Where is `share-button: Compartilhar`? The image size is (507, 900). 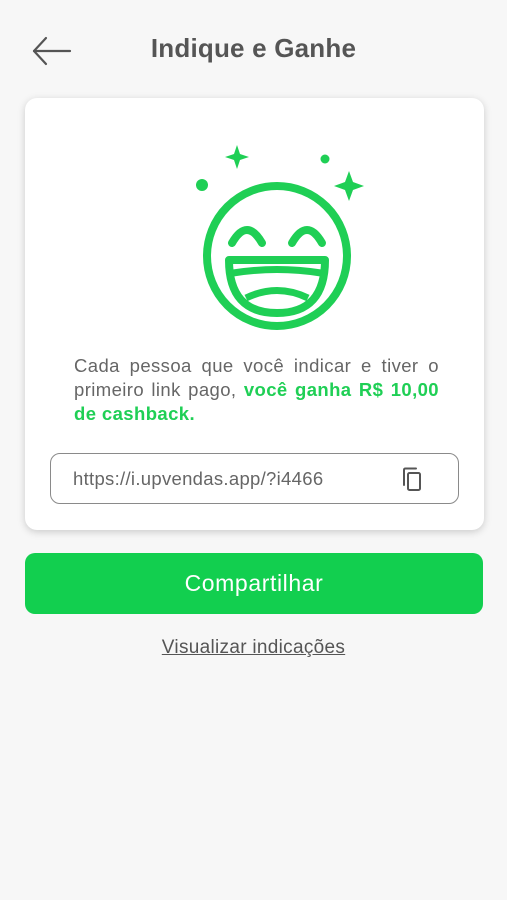
share-button: Compartilhar is located at coordinates (254, 583).